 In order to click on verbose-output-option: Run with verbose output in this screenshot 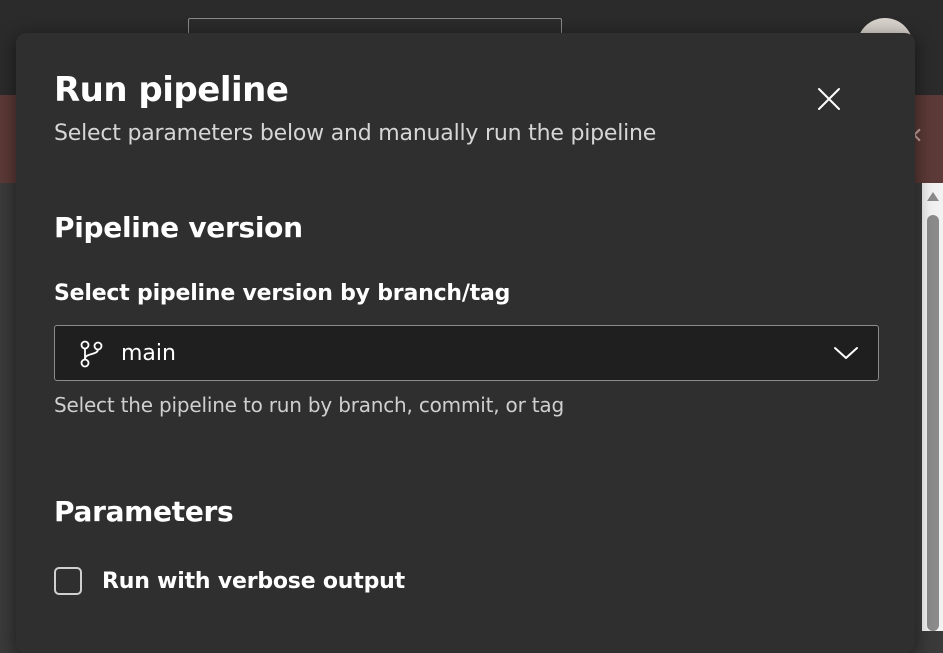, I will do `click(229, 581)`.